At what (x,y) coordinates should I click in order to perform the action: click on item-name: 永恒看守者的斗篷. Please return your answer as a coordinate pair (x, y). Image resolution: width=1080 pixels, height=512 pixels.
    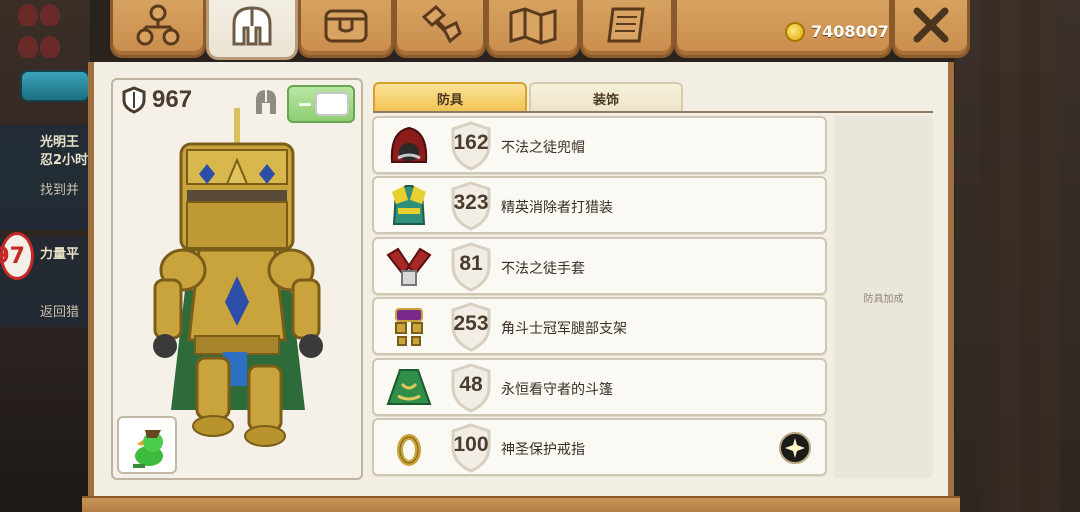
    Looking at the image, I should click on (557, 390).